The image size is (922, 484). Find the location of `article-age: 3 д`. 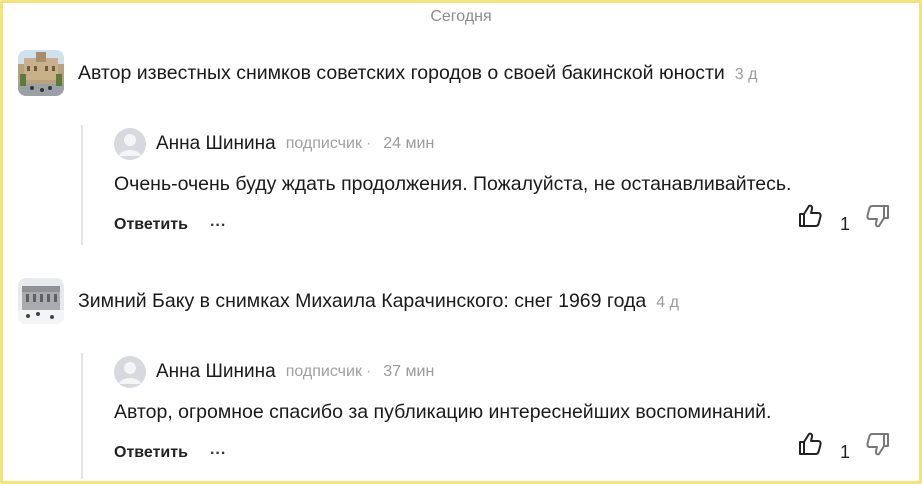

article-age: 3 д is located at coordinates (746, 74).